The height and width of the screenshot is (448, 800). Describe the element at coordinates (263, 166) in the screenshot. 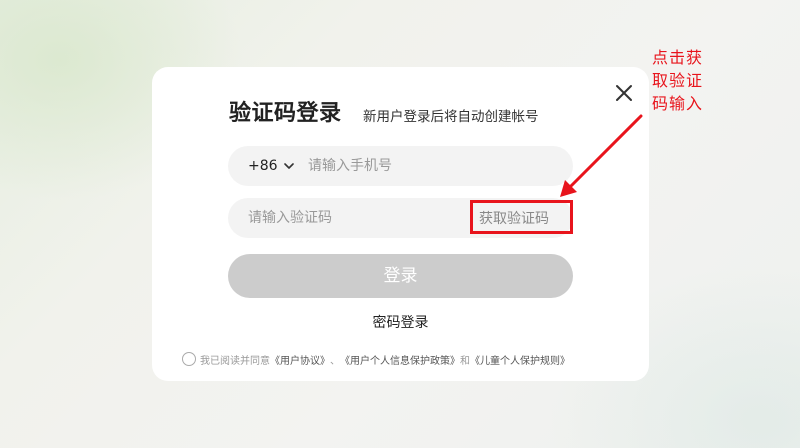

I see `country-code-label: +86` at that location.